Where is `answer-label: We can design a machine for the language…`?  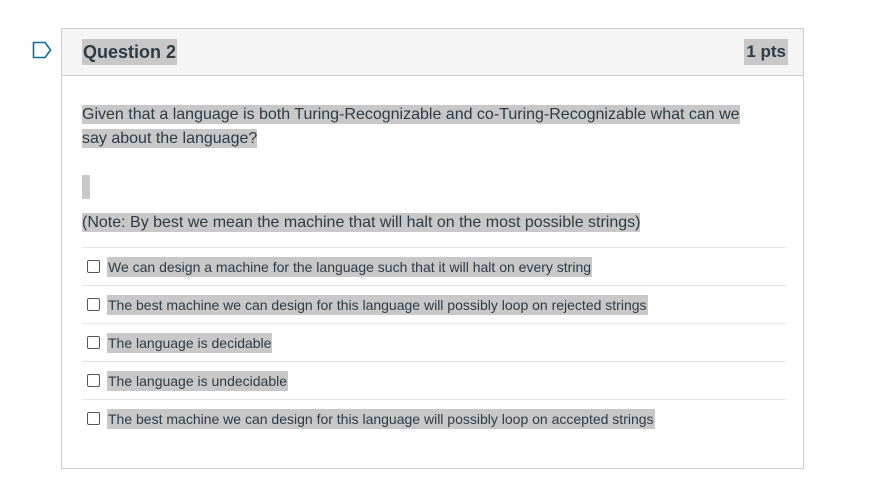
answer-label: We can design a machine for the language… is located at coordinates (350, 266).